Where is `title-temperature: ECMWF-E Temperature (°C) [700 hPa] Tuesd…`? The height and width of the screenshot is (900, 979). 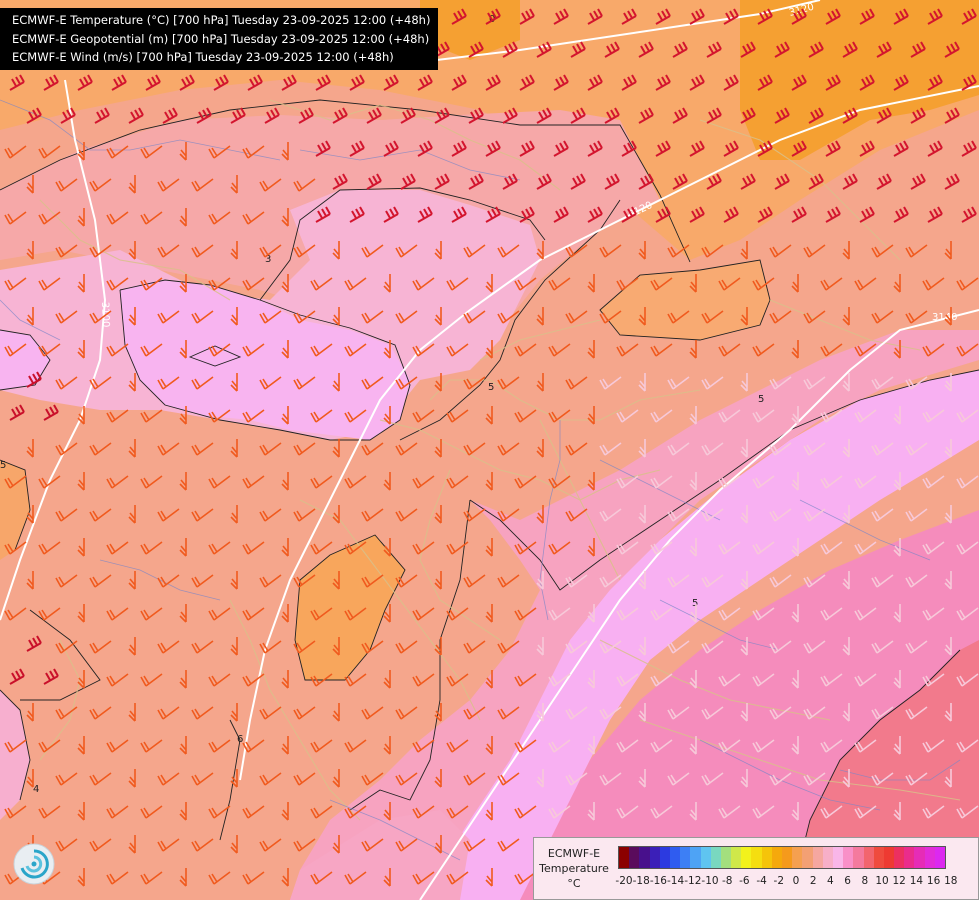
title-temperature: ECMWF-E Temperature (°C) [700 hPa] Tuesd… is located at coordinates (221, 20).